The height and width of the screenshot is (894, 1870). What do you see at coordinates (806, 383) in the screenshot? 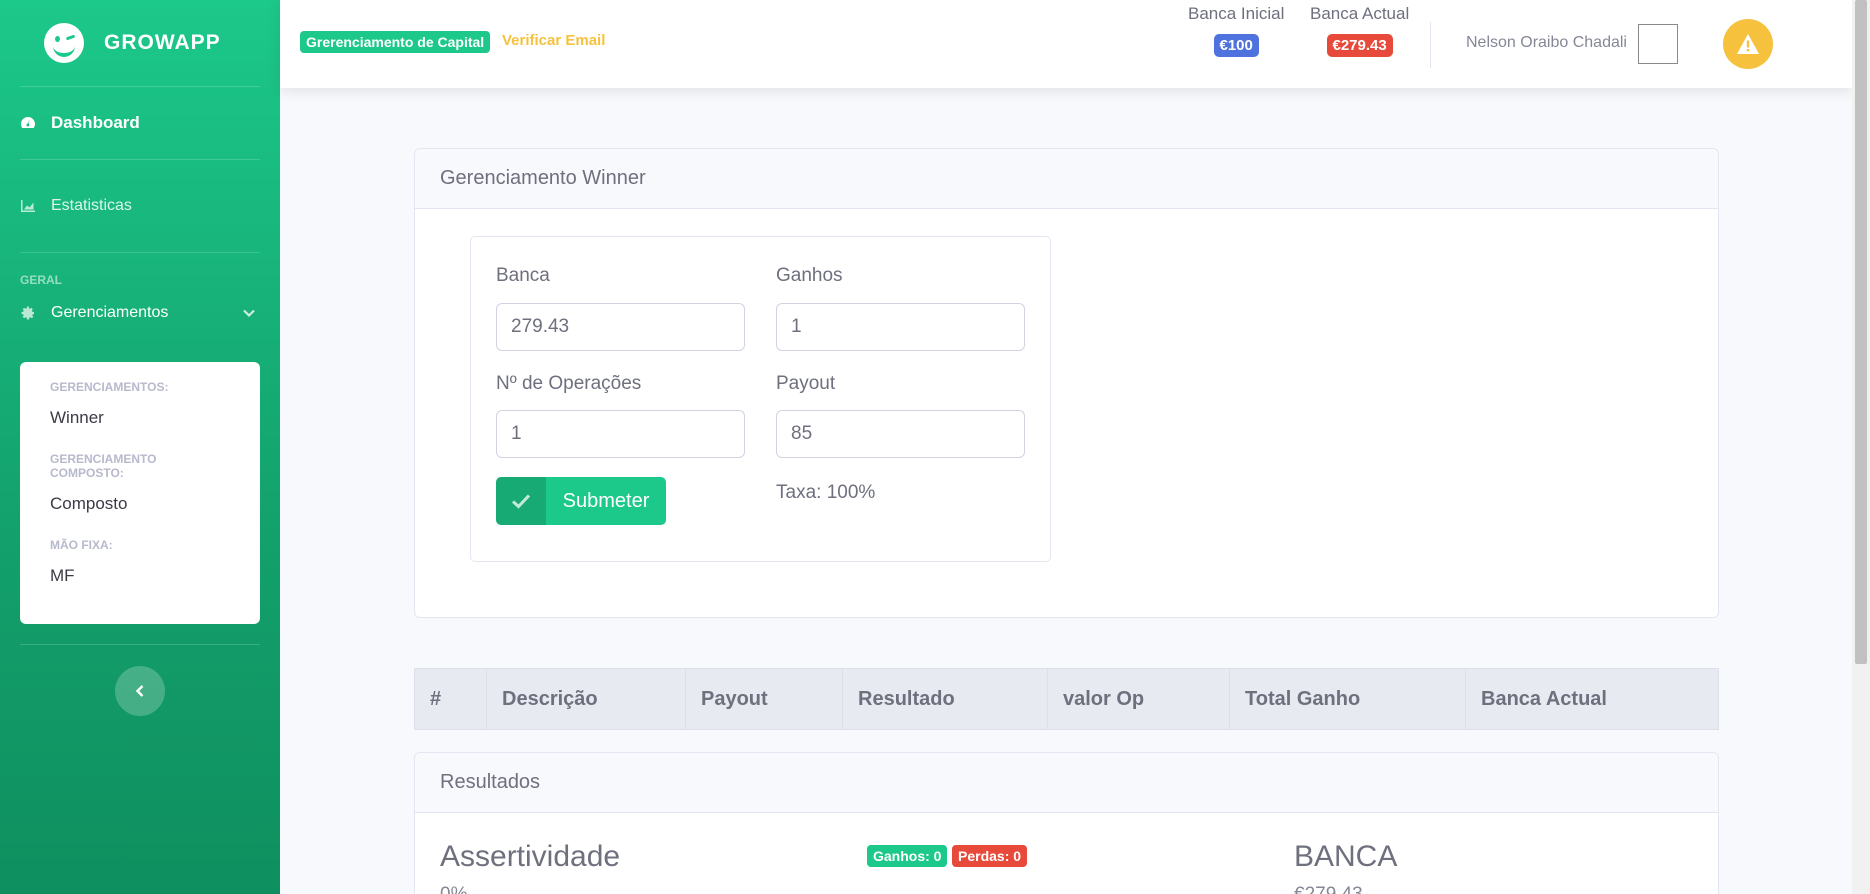
I see `payout-label: Payout` at bounding box center [806, 383].